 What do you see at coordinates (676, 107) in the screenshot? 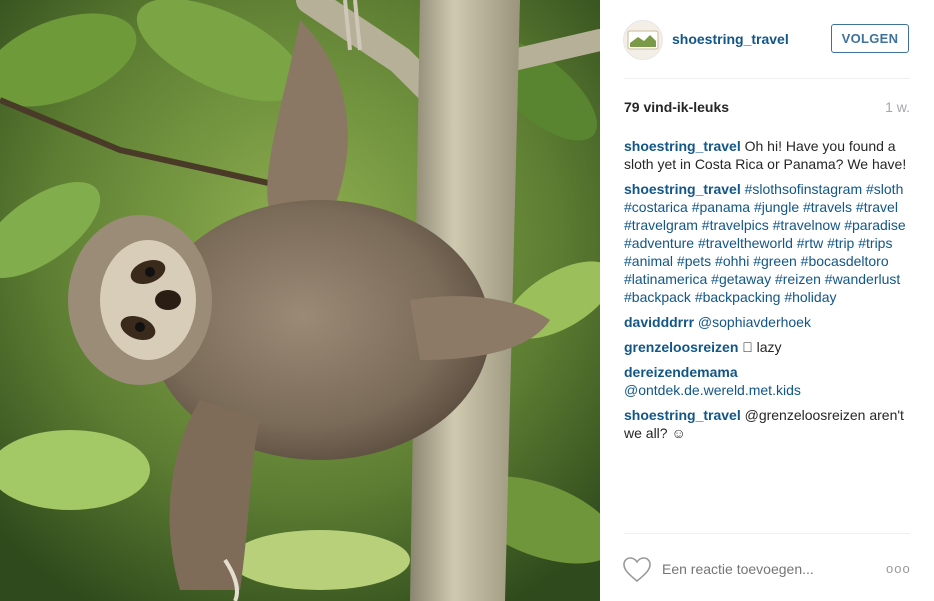
I see `likes-count: 79 vind-ik-leuks` at bounding box center [676, 107].